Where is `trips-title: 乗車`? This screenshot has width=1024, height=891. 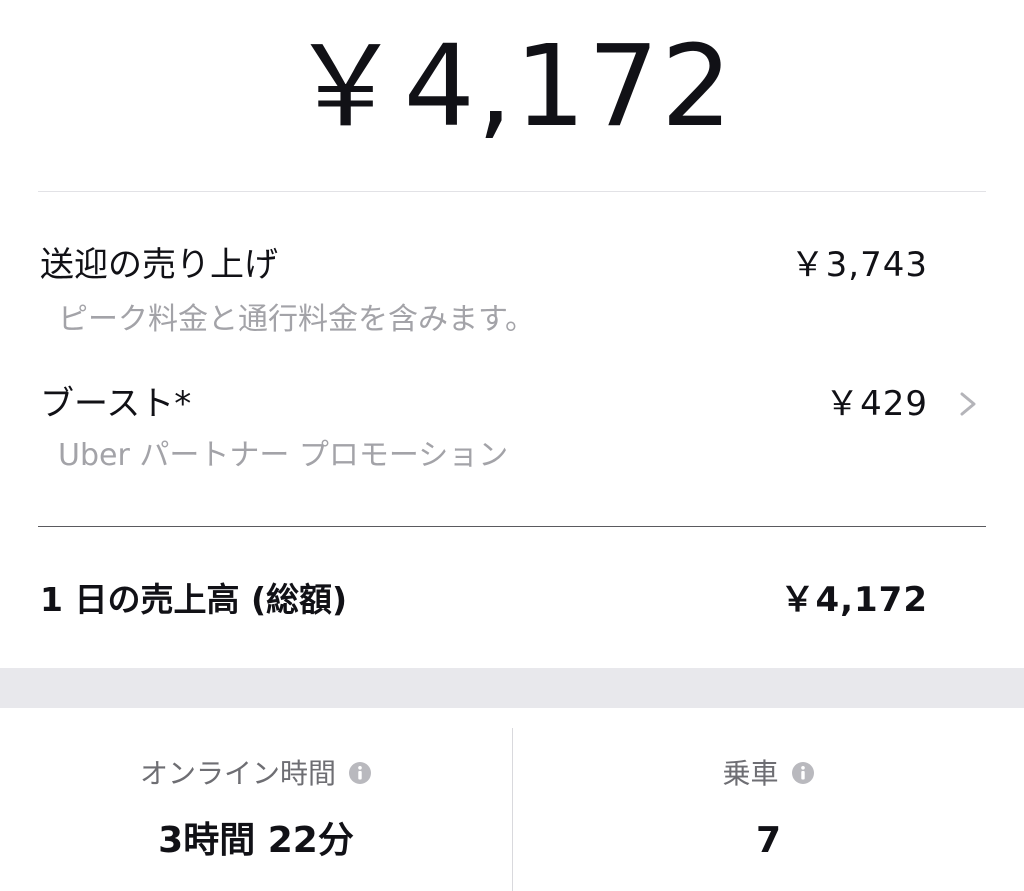 trips-title: 乗車 is located at coordinates (768, 774).